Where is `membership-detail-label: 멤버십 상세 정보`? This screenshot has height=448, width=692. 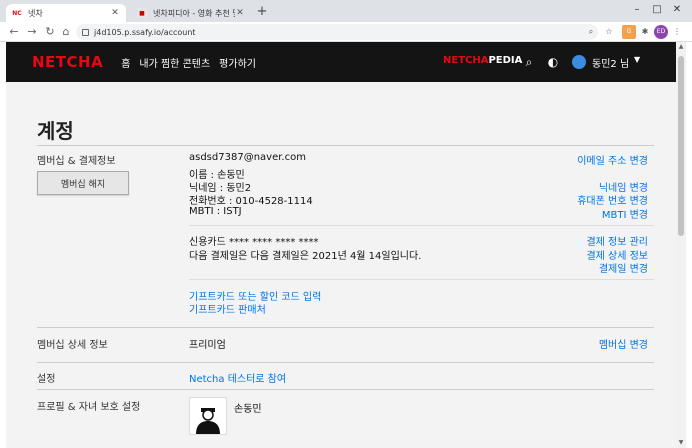
membership-detail-label: 멤버십 상세 정보 is located at coordinates (72, 345).